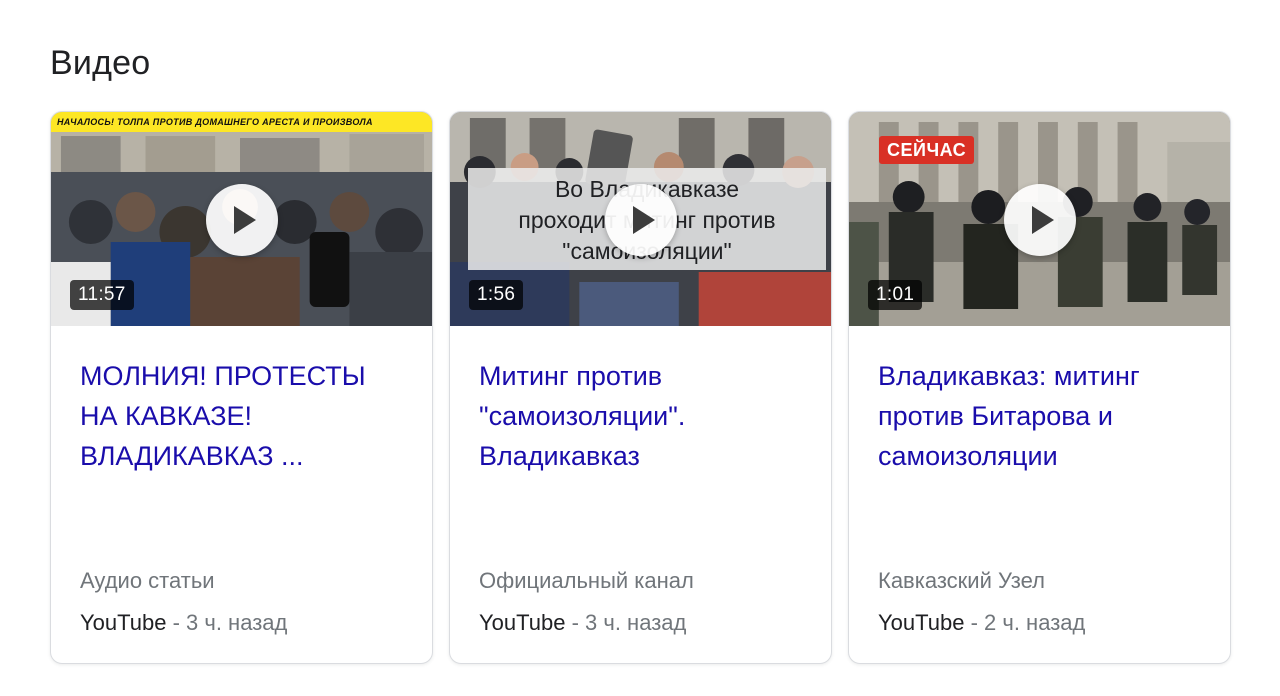 The image size is (1280, 696). Describe the element at coordinates (223, 376) in the screenshot. I see `title-line: МОЛНИЯ! ПРОТЕСТЫ` at that location.